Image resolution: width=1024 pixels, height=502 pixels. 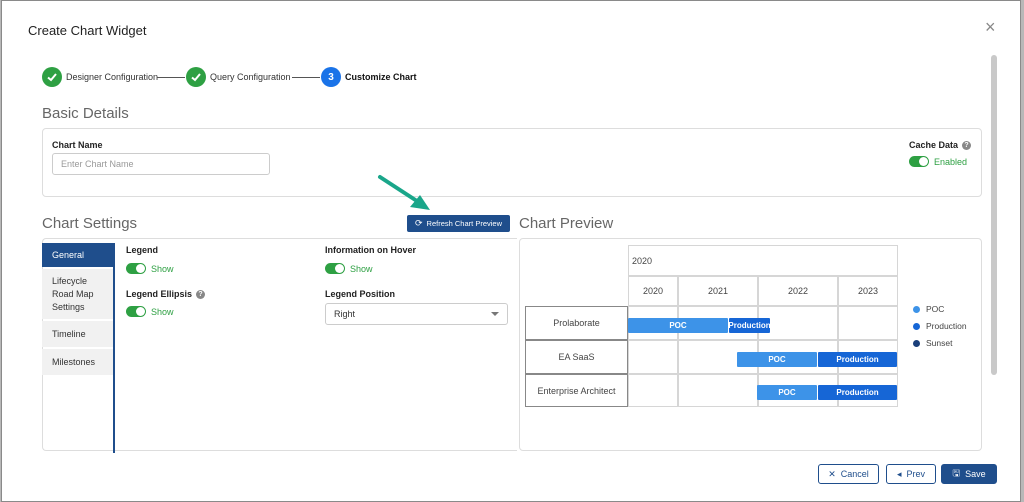 I want to click on save-label: Save, so click(x=975, y=474).